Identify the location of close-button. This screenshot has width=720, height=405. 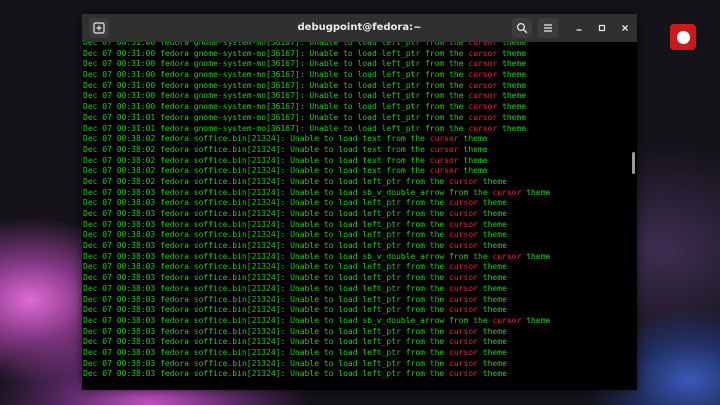
(625, 28).